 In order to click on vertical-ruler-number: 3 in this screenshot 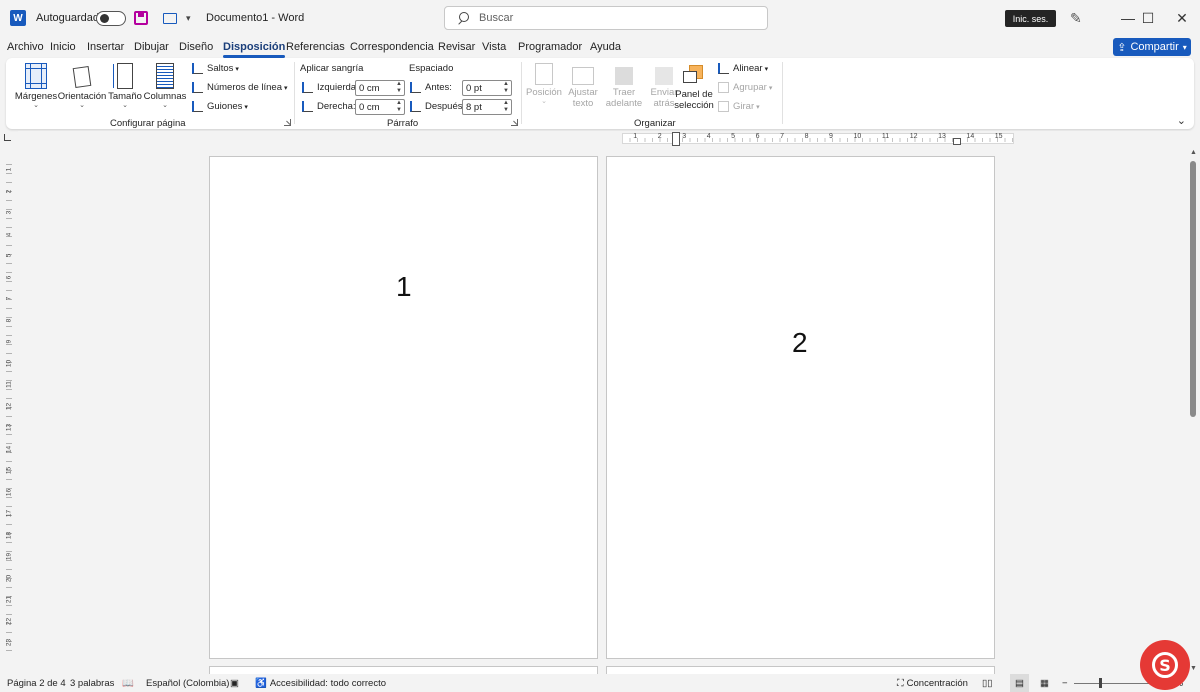, I will do `click(9, 212)`.